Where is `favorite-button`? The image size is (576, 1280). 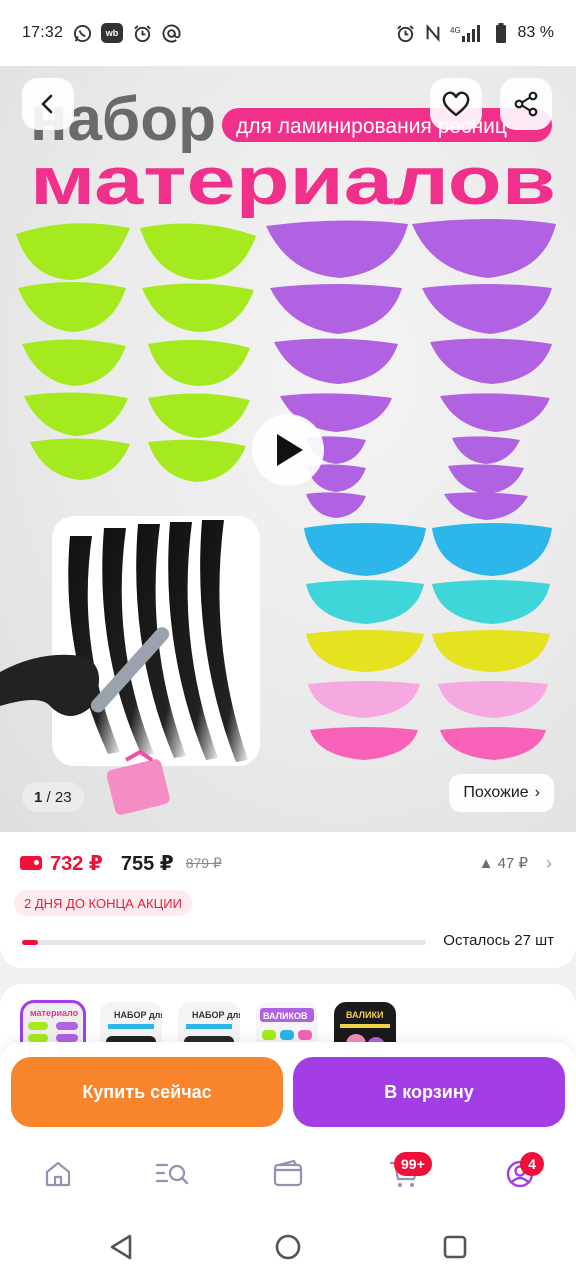 favorite-button is located at coordinates (456, 104).